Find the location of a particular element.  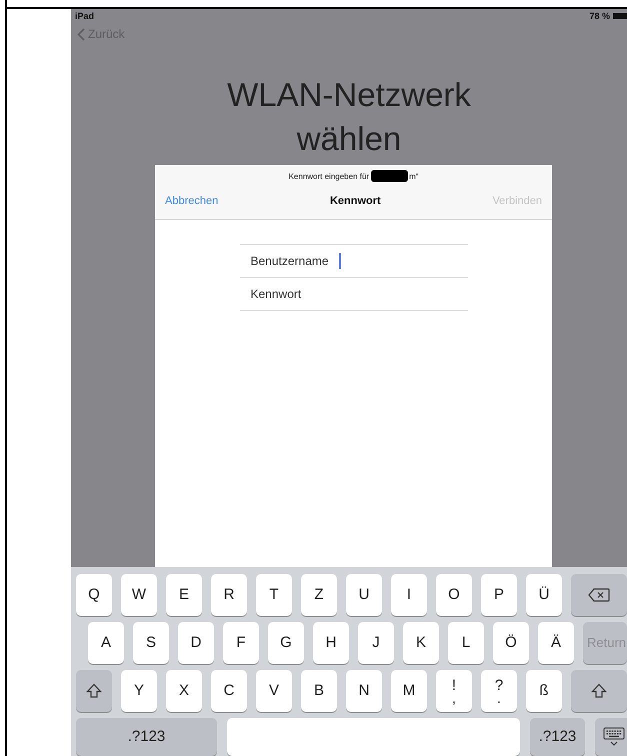

keyboard-key: Ä is located at coordinates (556, 643).